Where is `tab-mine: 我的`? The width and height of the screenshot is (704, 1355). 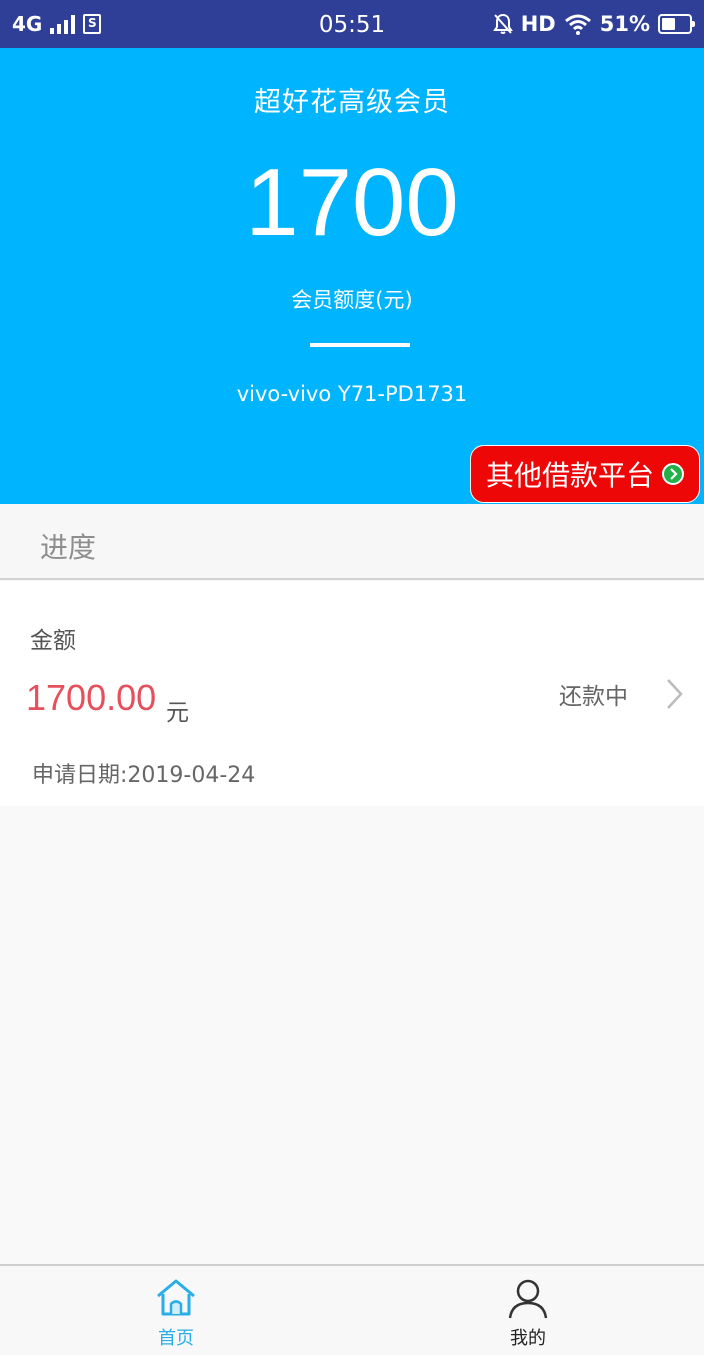 tab-mine: 我的 is located at coordinates (528, 1310).